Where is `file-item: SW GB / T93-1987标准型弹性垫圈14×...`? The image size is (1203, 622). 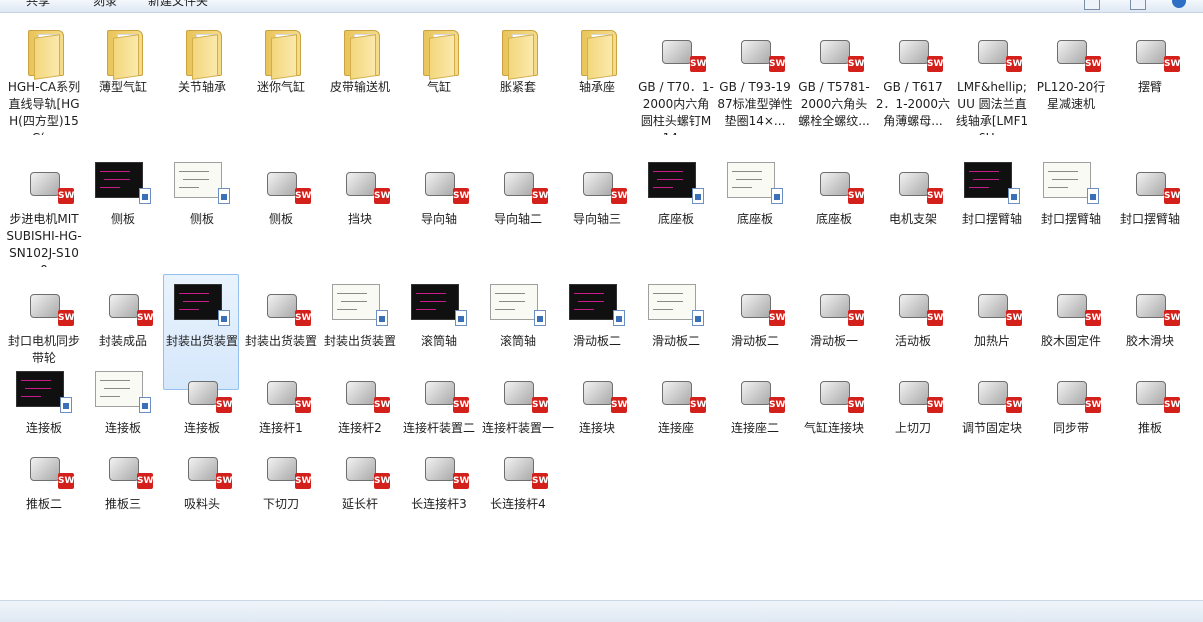 file-item: SW GB / T93-1987标准型弹性垫圈14×... is located at coordinates (754, 78).